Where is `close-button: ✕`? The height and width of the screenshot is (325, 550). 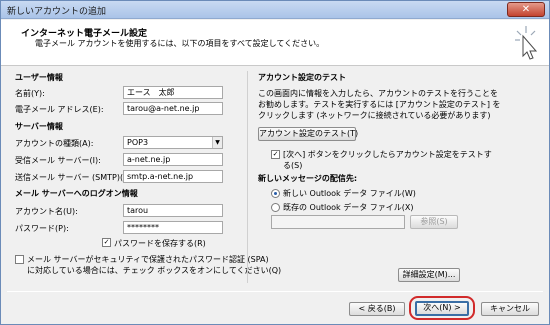 close-button: ✕ is located at coordinates (526, 9).